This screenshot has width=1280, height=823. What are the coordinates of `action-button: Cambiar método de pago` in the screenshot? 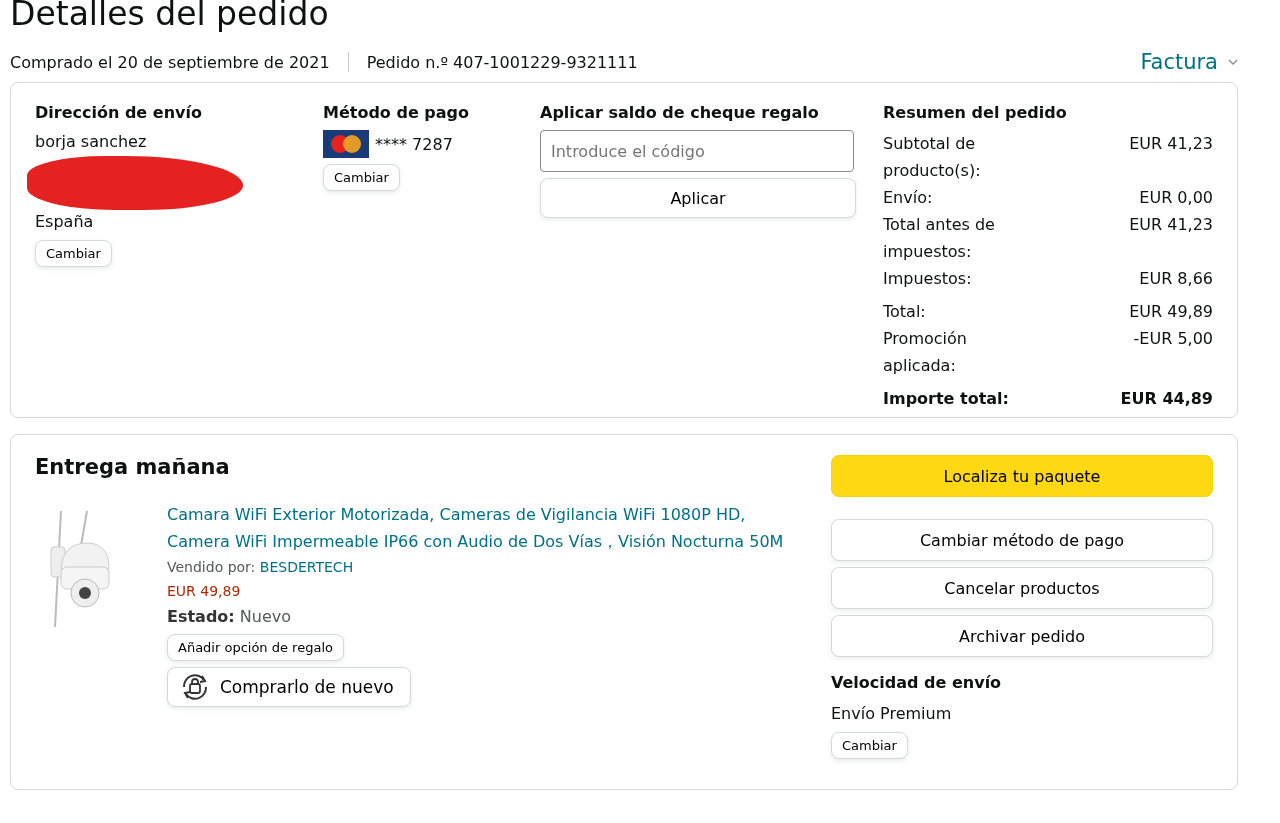 It's located at (1022, 540).